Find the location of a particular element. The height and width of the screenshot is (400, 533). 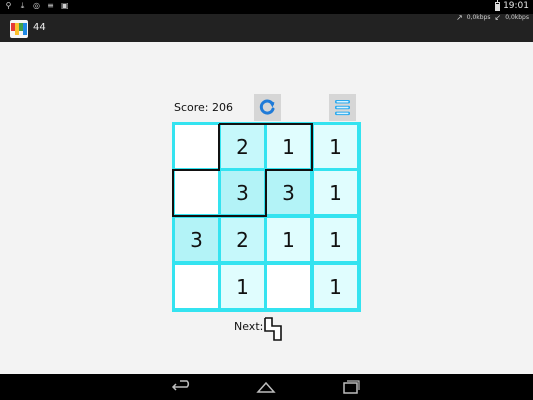

battery-icon is located at coordinates (498, 5).